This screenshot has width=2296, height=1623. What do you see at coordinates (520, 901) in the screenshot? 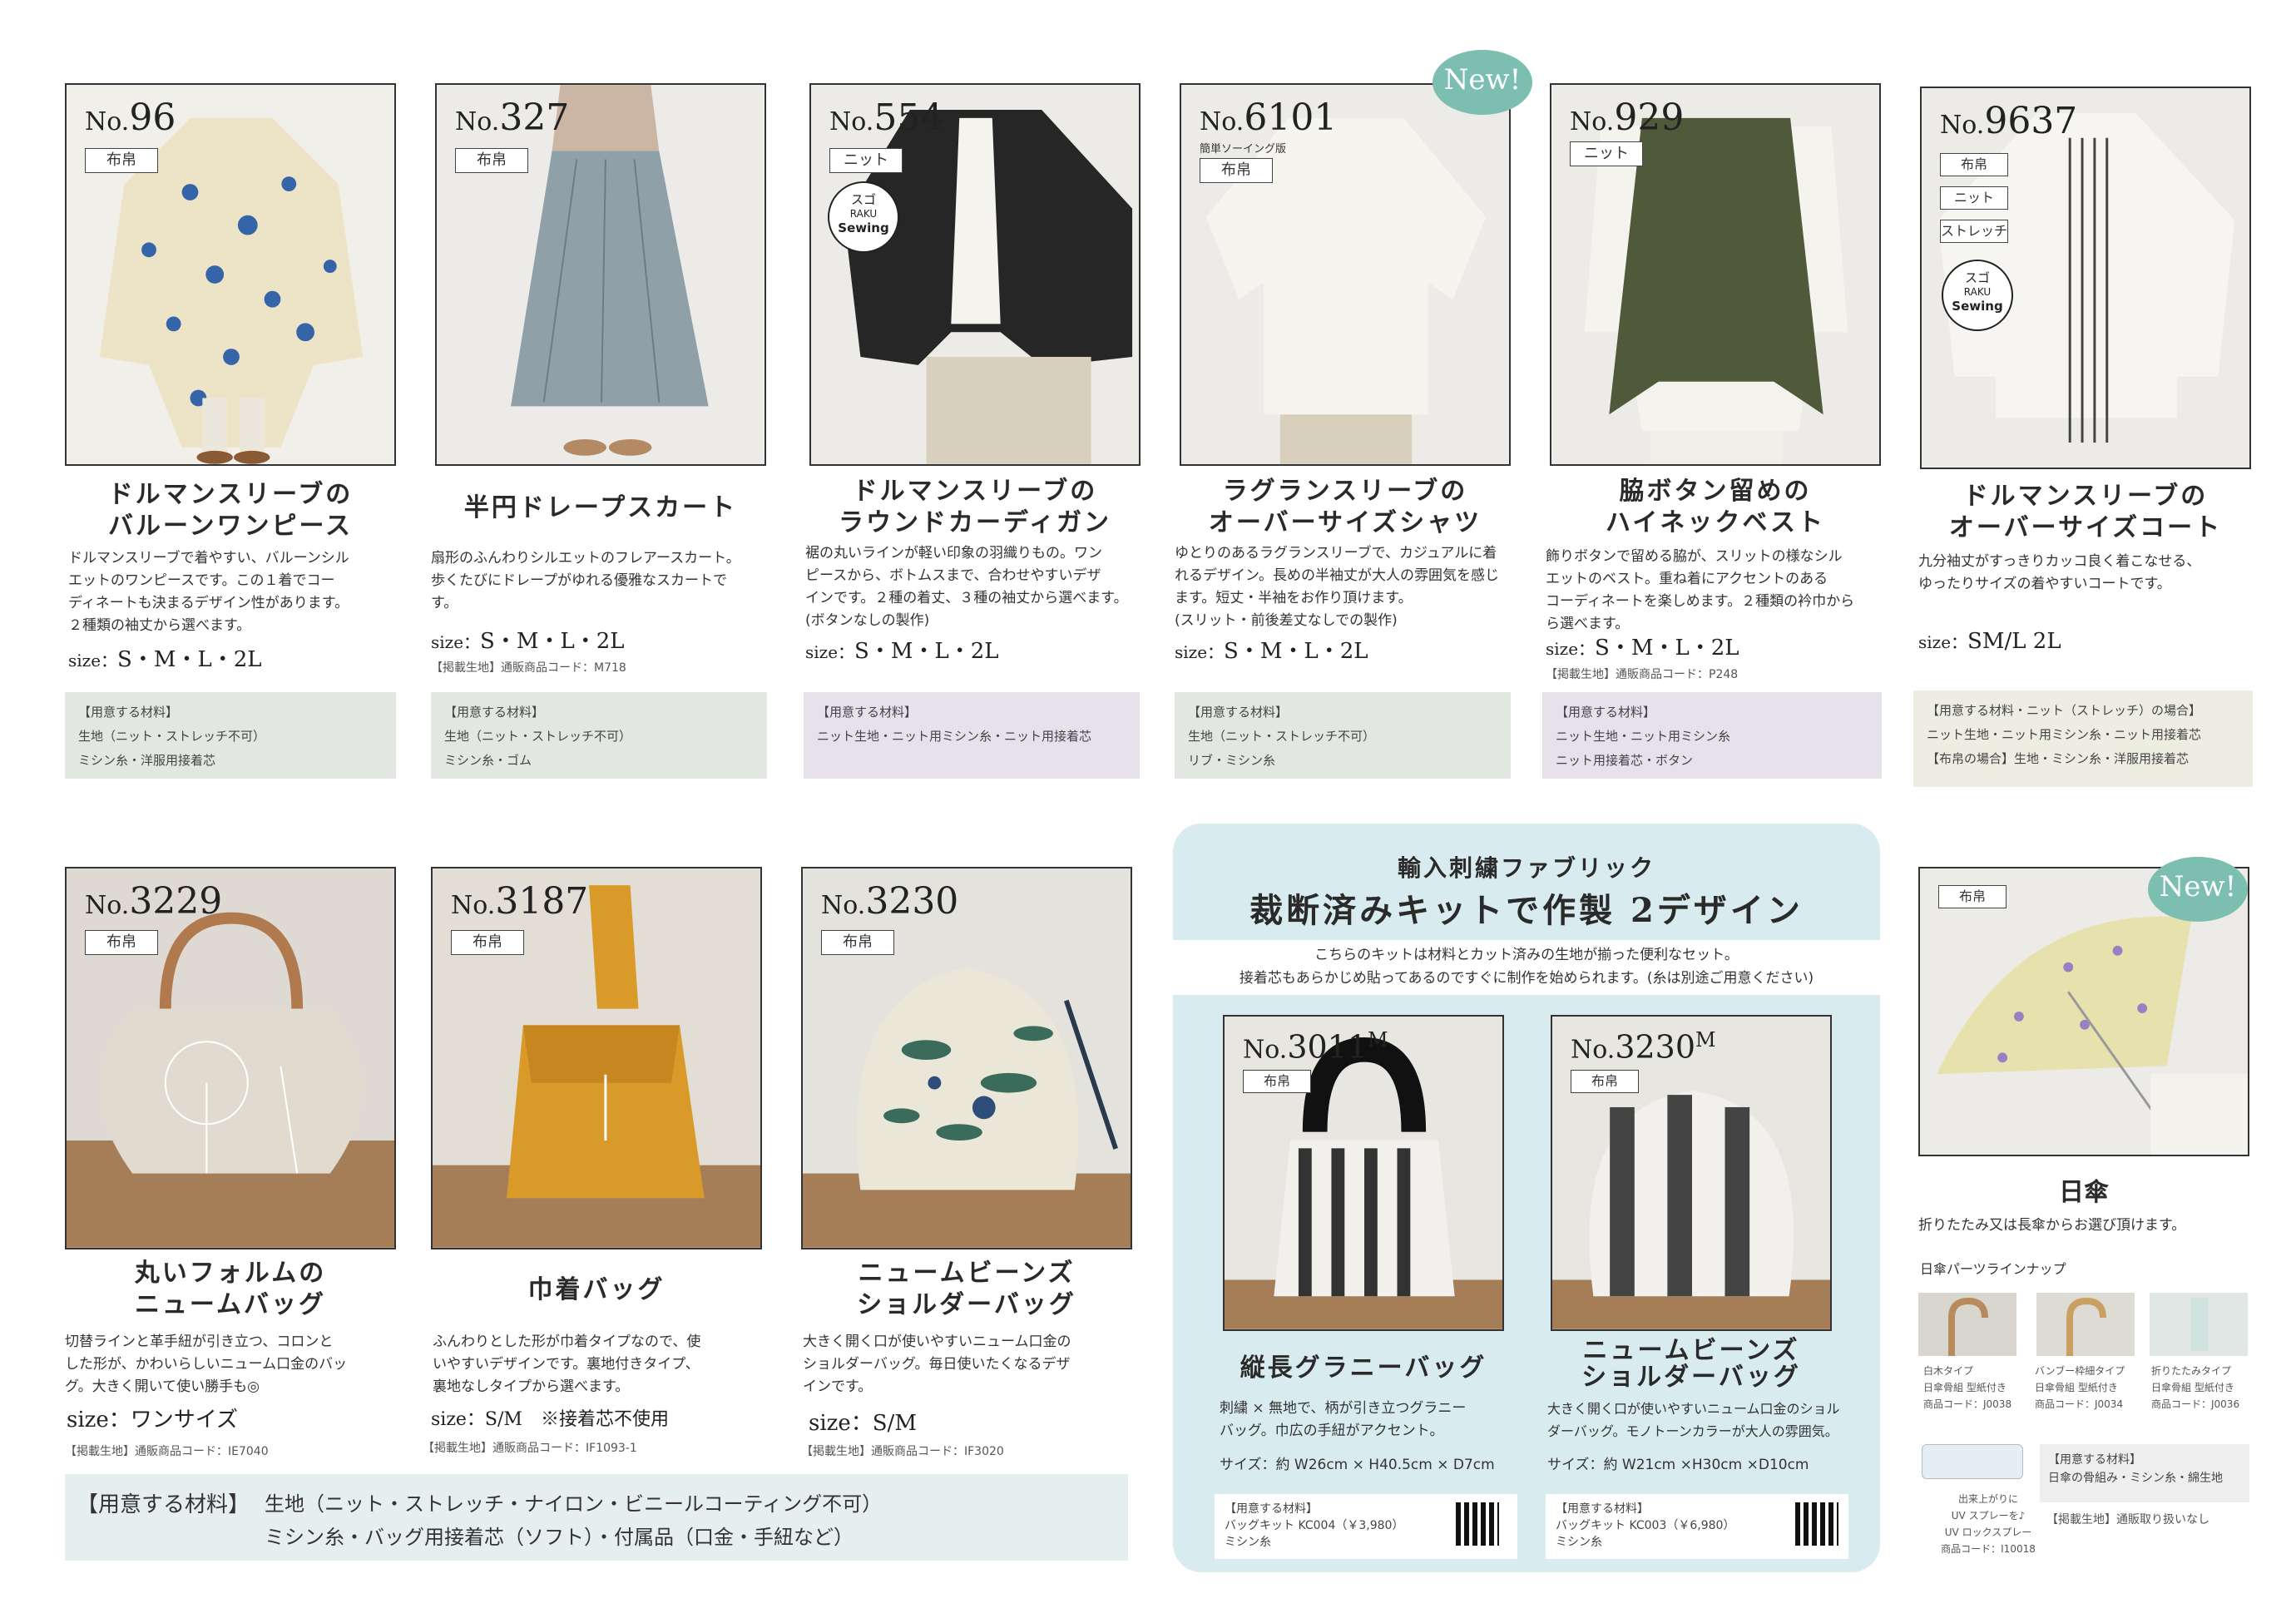
I see `product-number: No.3187` at bounding box center [520, 901].